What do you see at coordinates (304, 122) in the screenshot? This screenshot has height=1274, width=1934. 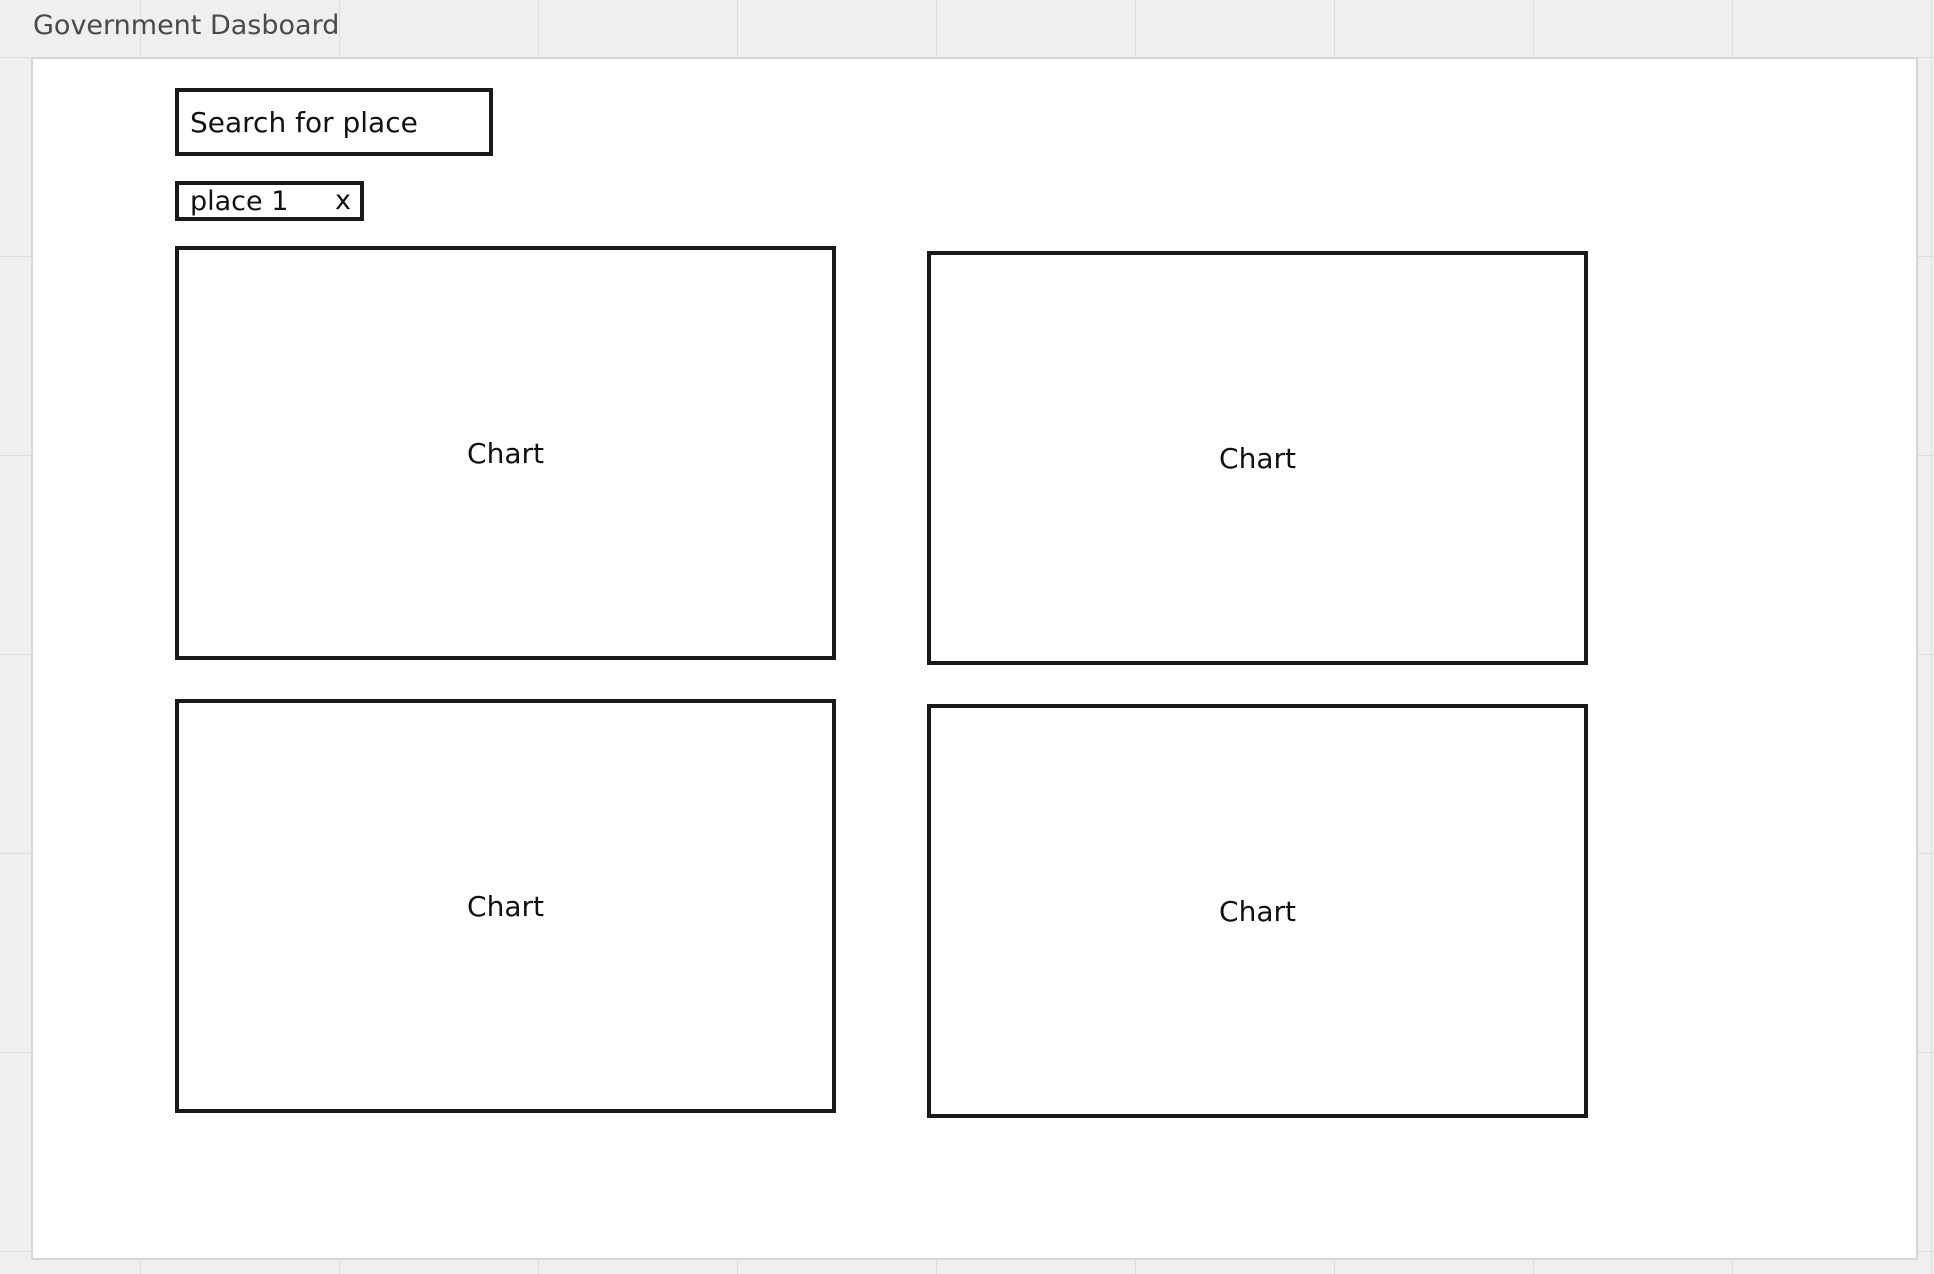 I see `search-placeholder: Search for place` at bounding box center [304, 122].